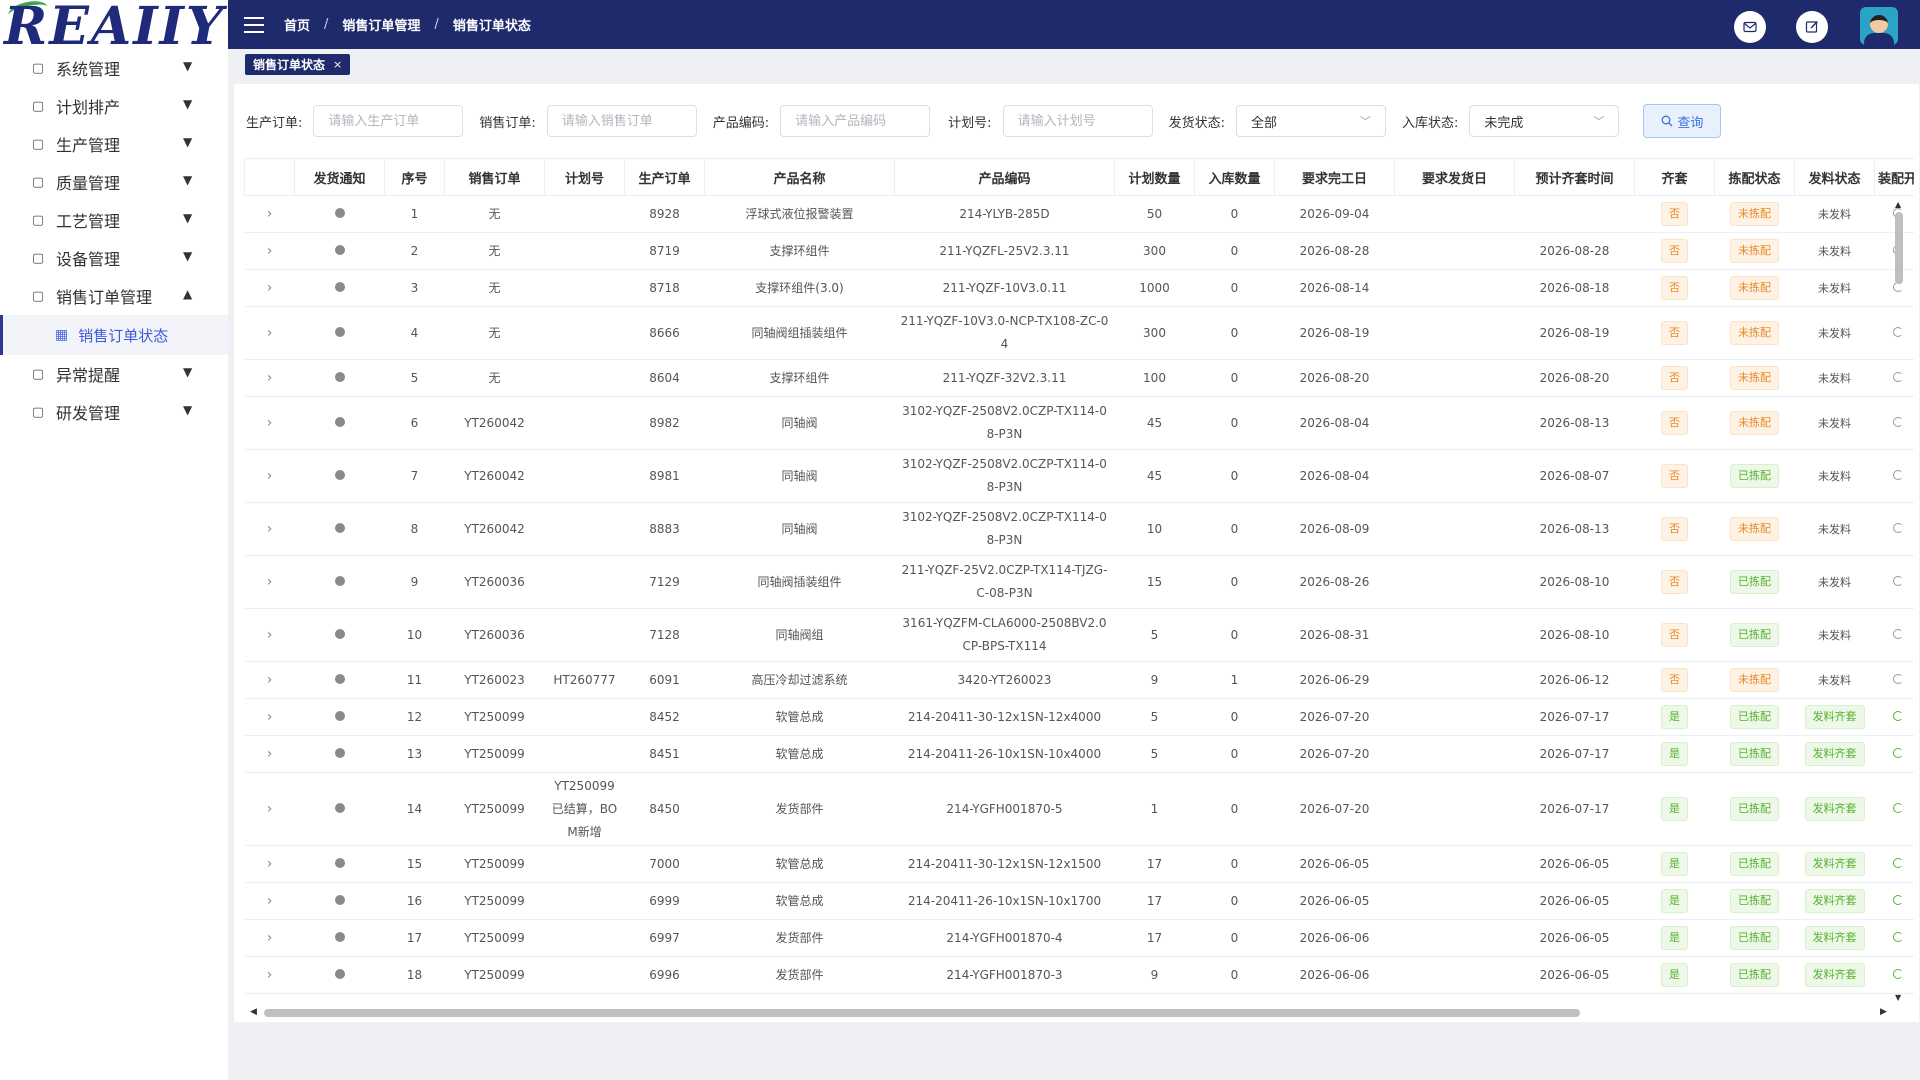  Describe the element at coordinates (1812, 27) in the screenshot. I see `edit-icon` at that location.